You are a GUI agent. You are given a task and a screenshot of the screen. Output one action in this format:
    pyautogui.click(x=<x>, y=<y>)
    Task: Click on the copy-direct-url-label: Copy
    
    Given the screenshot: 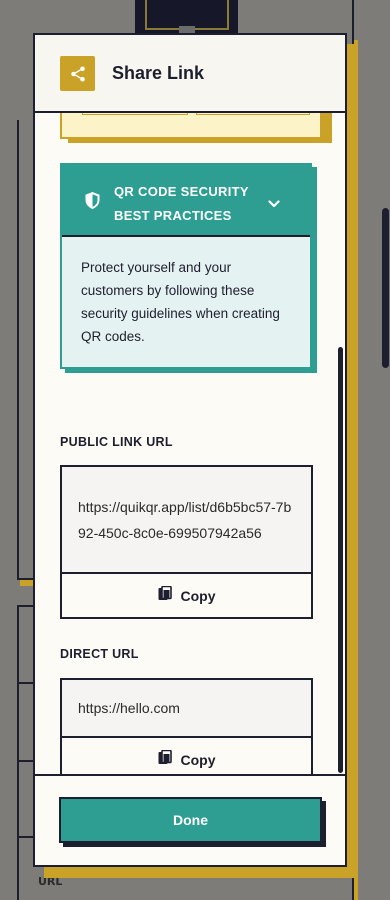 What is the action you would take?
    pyautogui.click(x=198, y=759)
    